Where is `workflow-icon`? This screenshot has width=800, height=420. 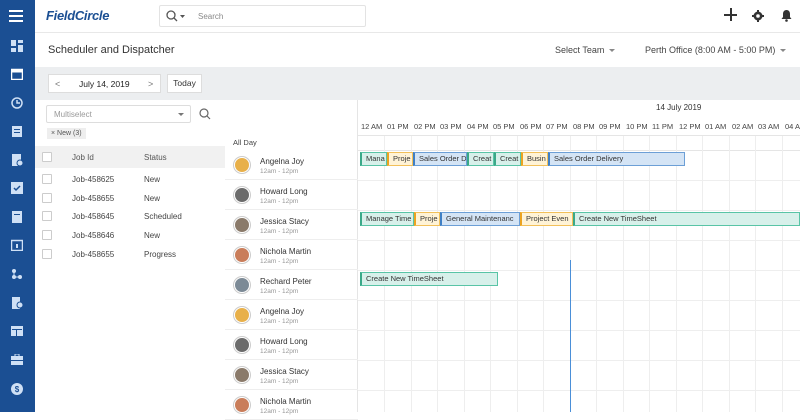 workflow-icon is located at coordinates (17, 274).